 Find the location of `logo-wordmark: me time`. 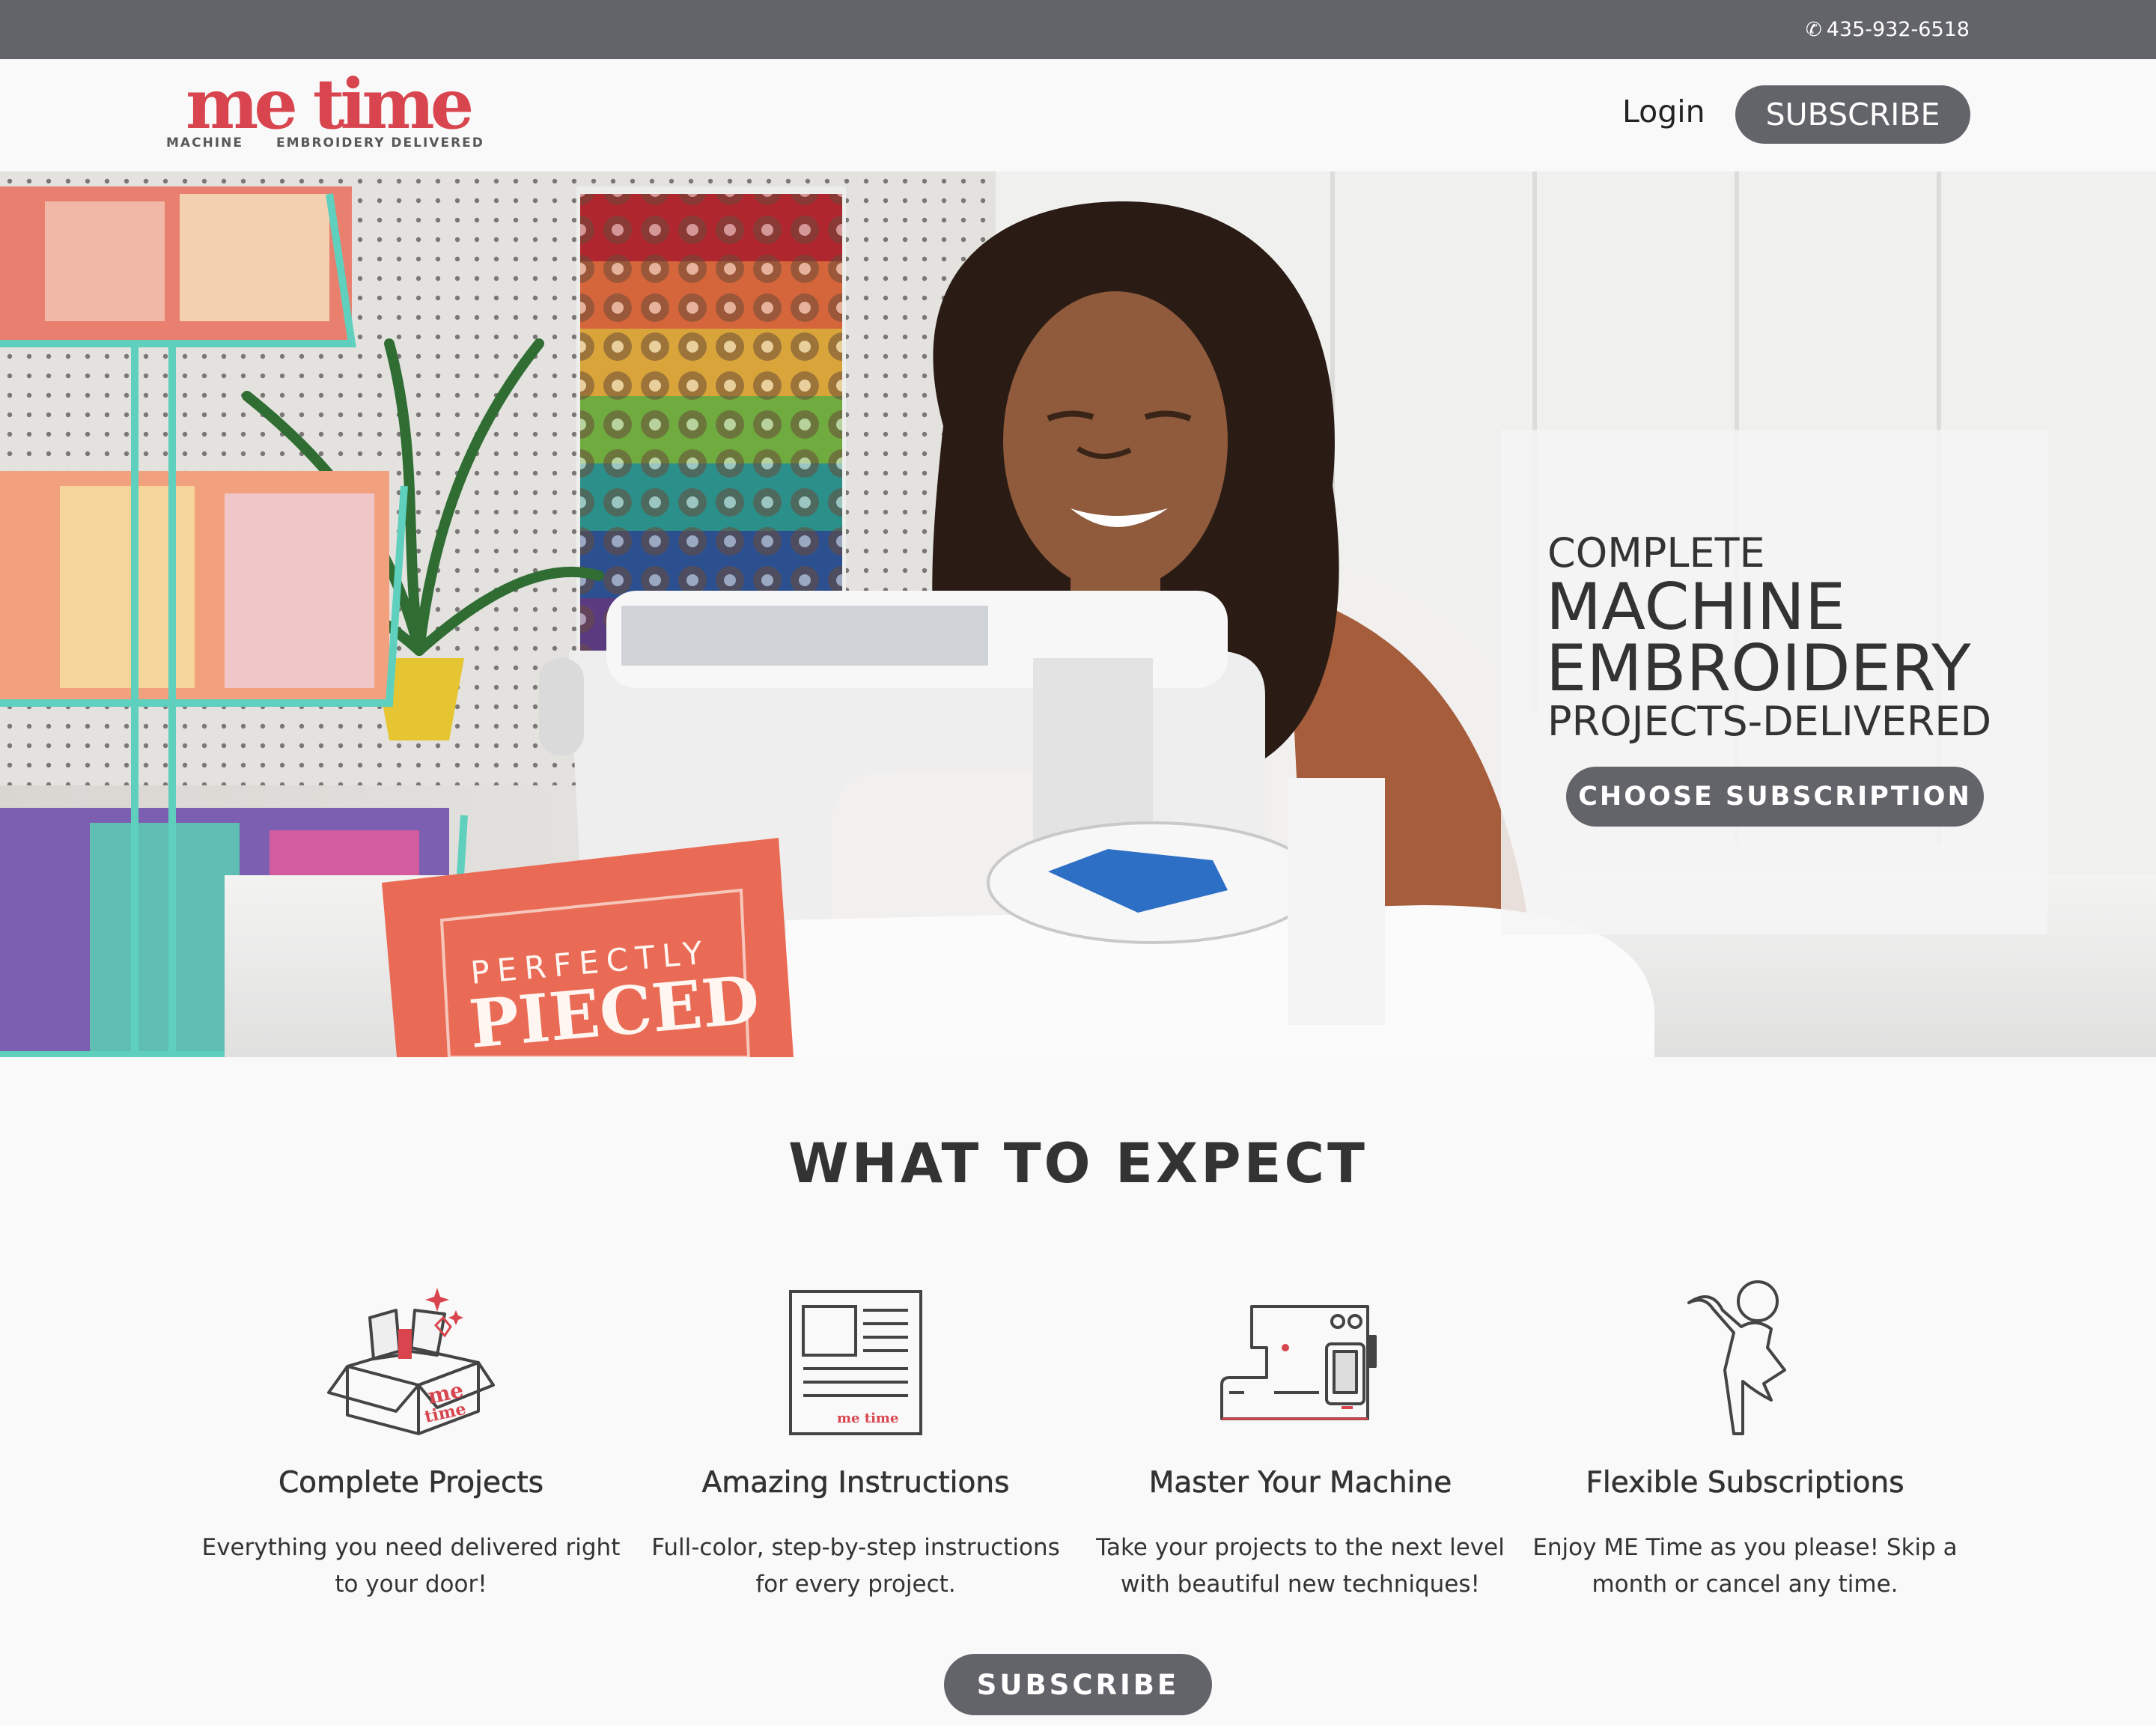

logo-wordmark: me time is located at coordinates (330, 104).